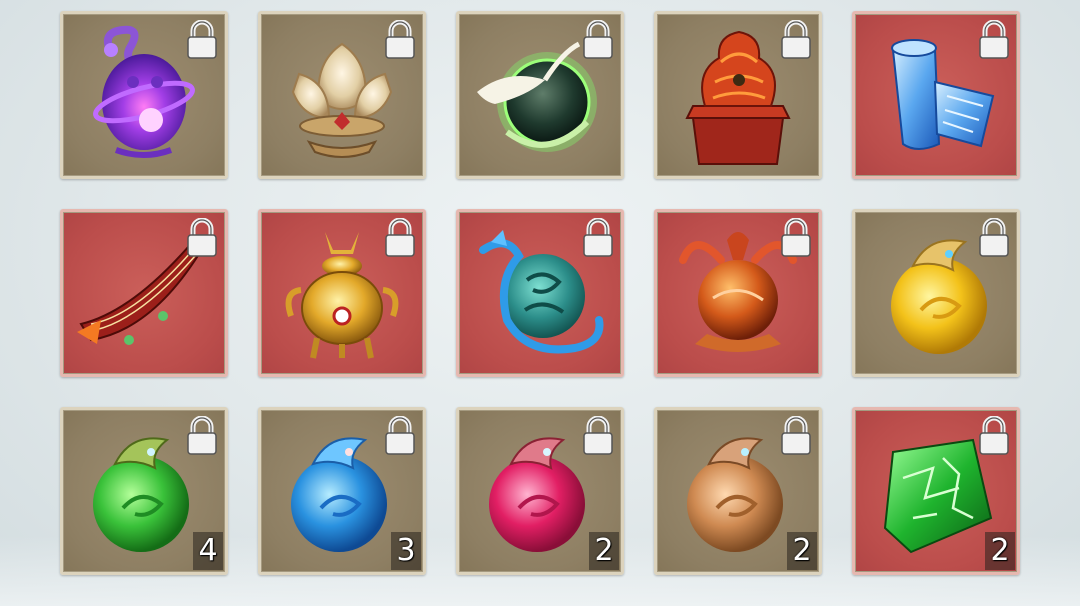 The height and width of the screenshot is (606, 1080). I want to click on inventory-slot: 4, so click(144, 491).